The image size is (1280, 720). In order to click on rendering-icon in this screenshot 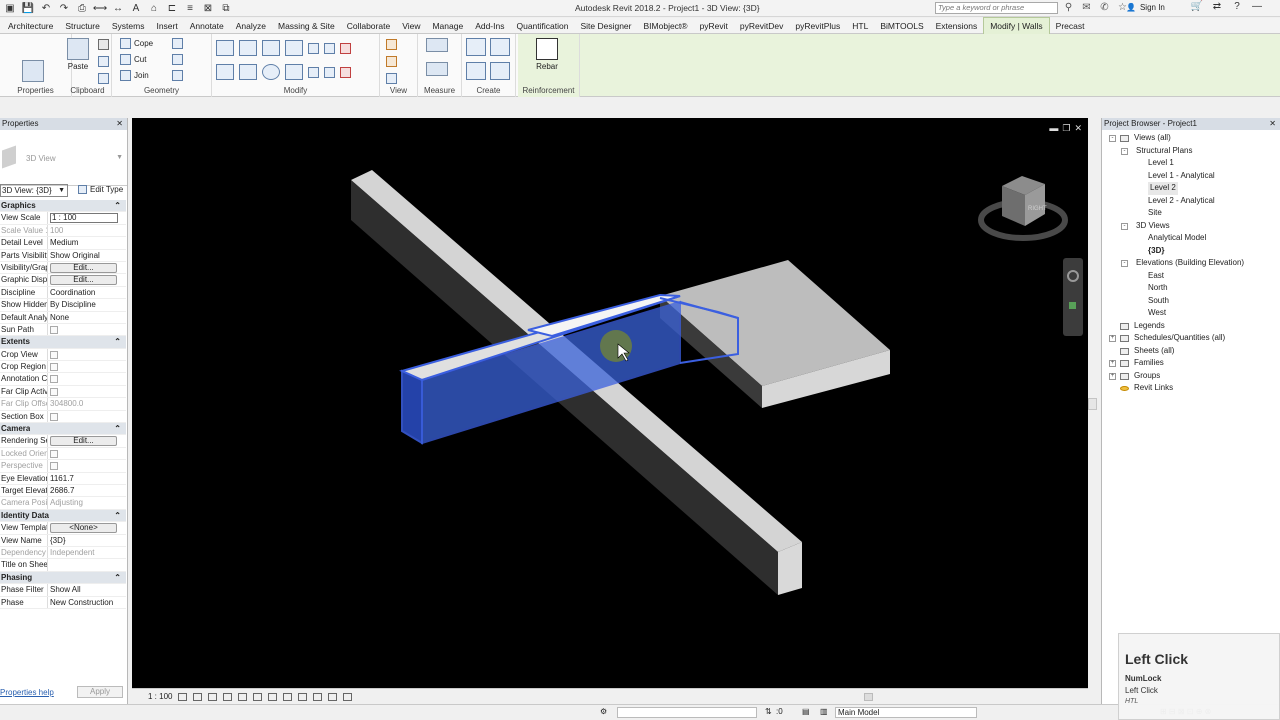, I will do `click(243, 696)`.